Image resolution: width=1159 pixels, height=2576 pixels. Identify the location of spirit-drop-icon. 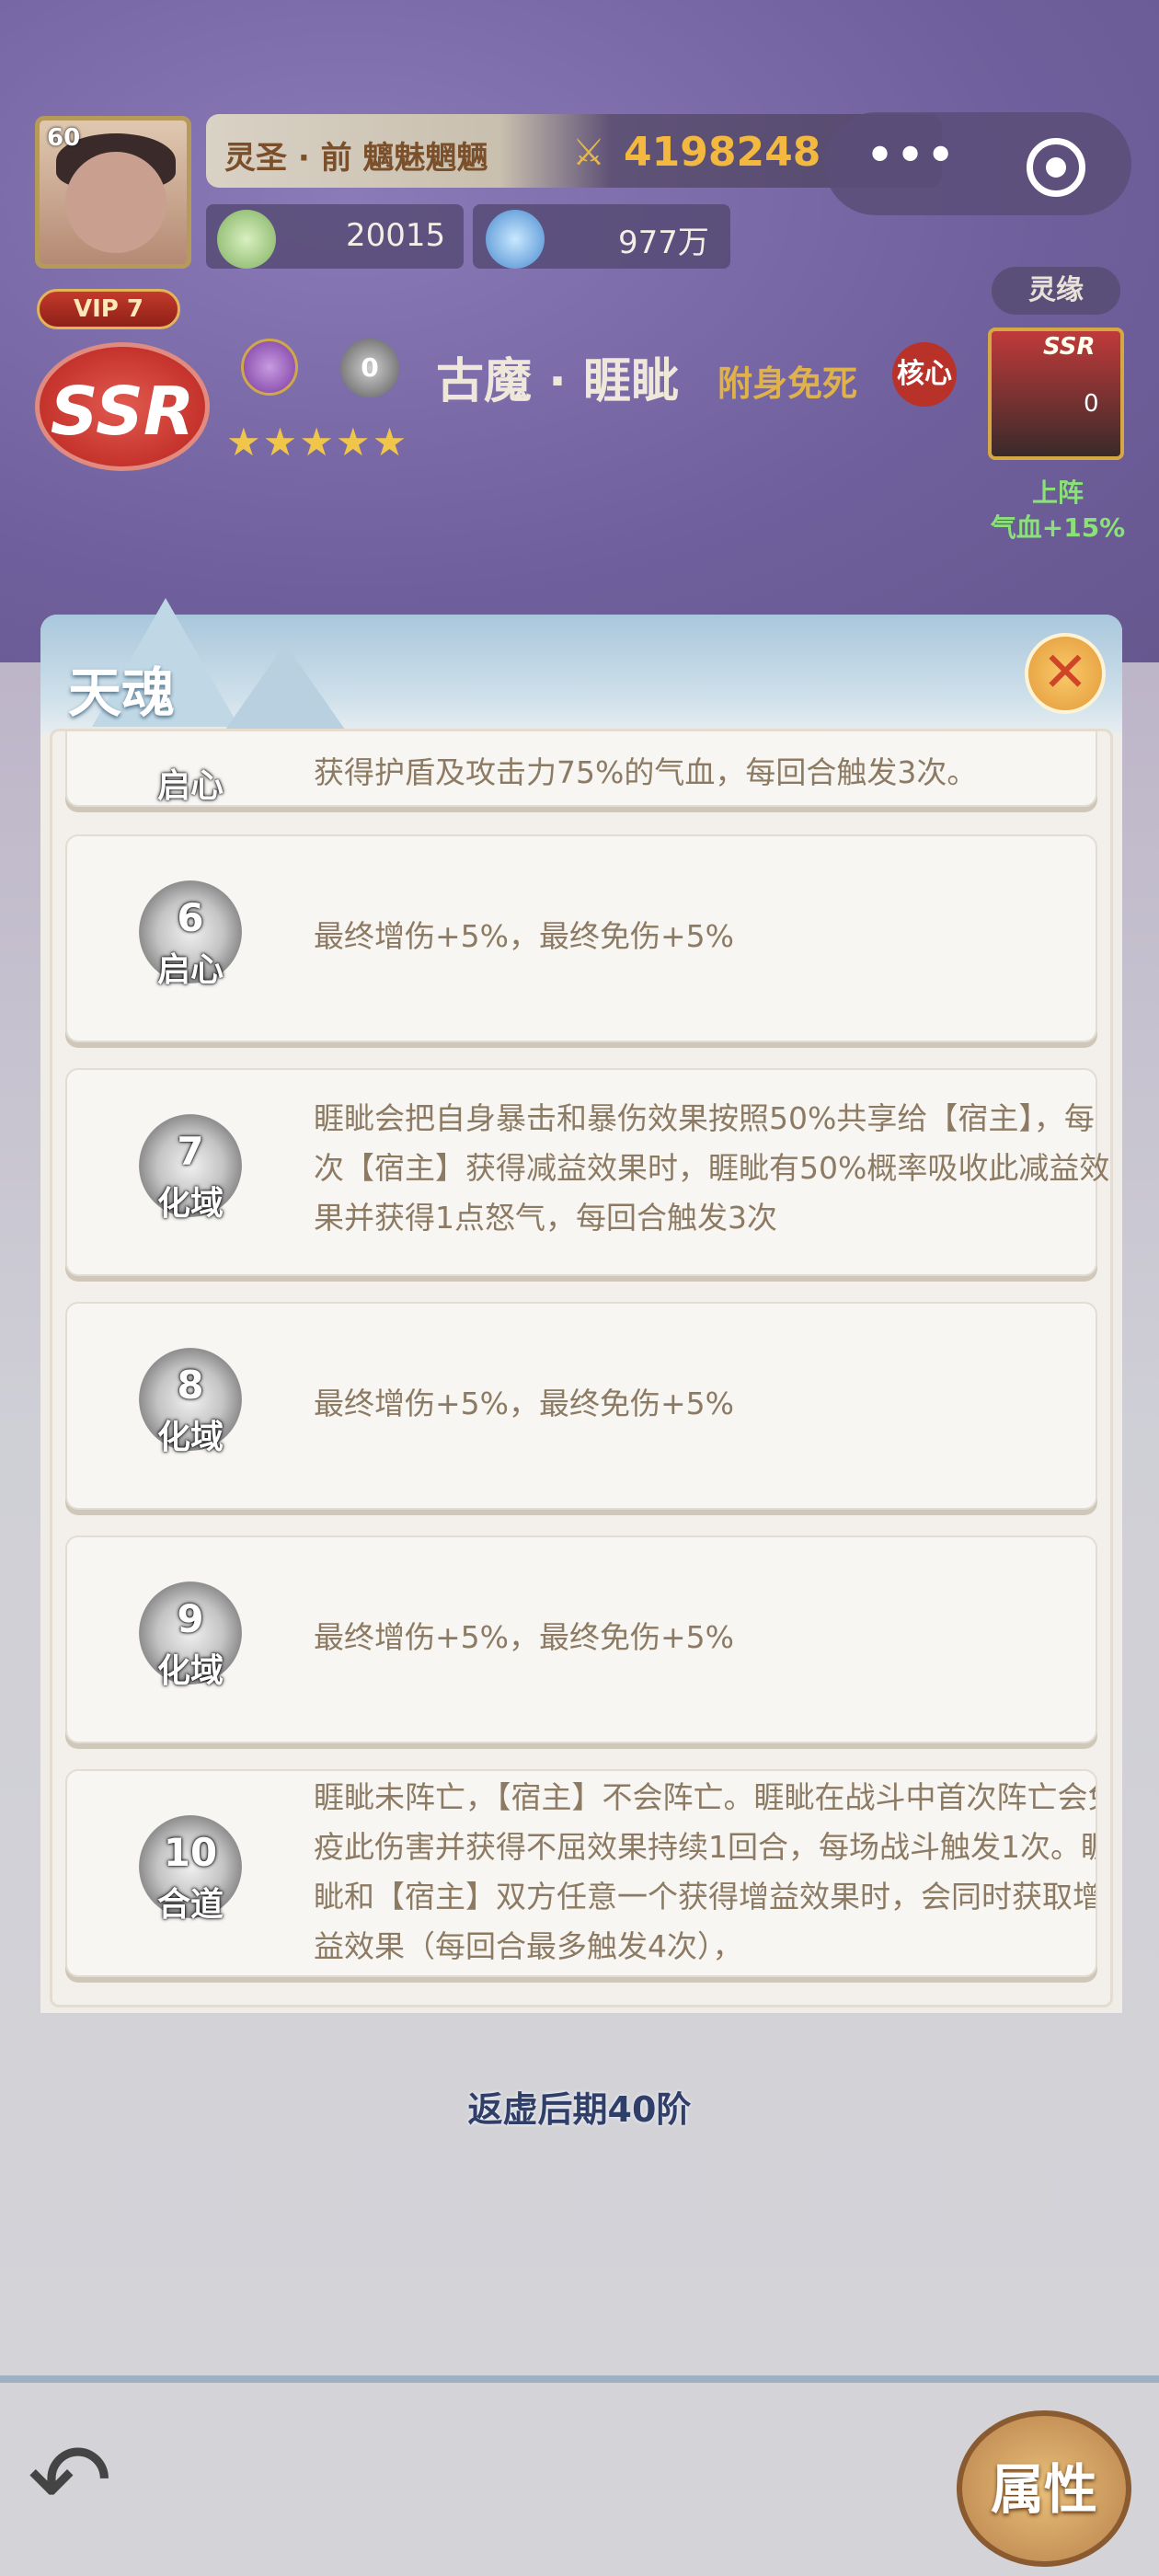
(515, 240).